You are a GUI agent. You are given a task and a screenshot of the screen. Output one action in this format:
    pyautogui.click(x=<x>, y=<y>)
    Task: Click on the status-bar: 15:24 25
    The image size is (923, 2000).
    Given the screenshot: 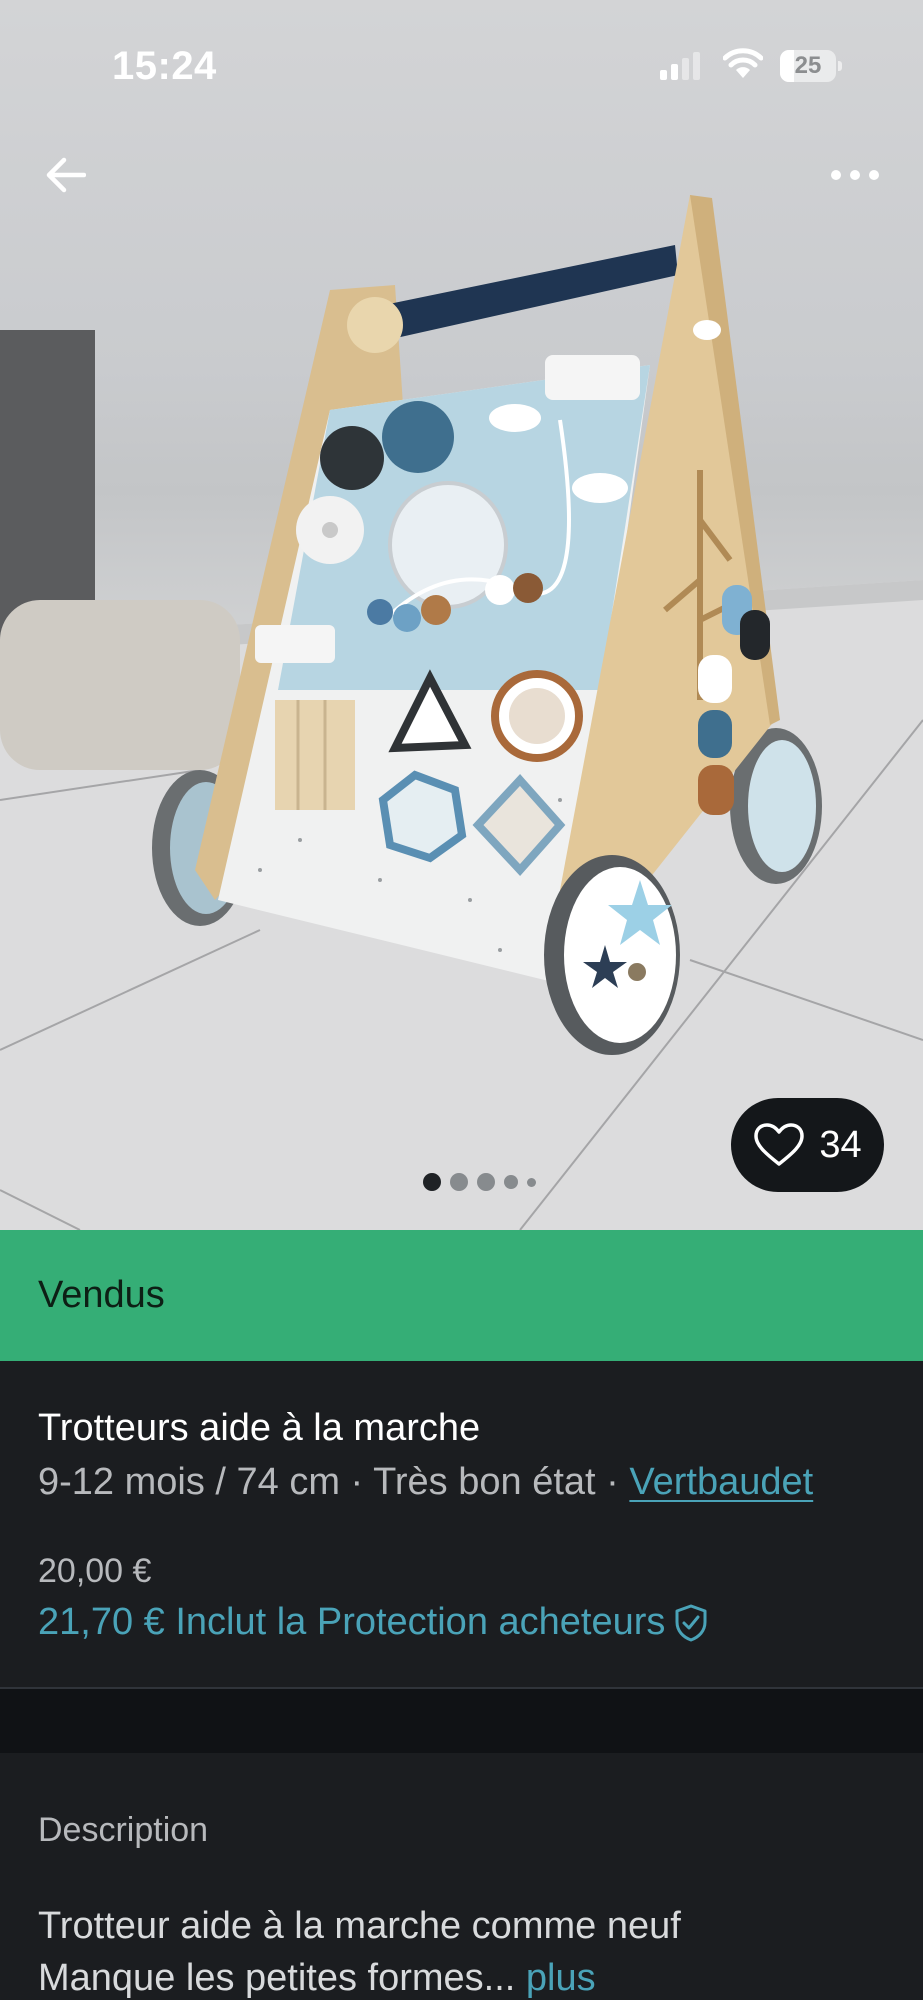 What is the action you would take?
    pyautogui.click(x=461, y=65)
    